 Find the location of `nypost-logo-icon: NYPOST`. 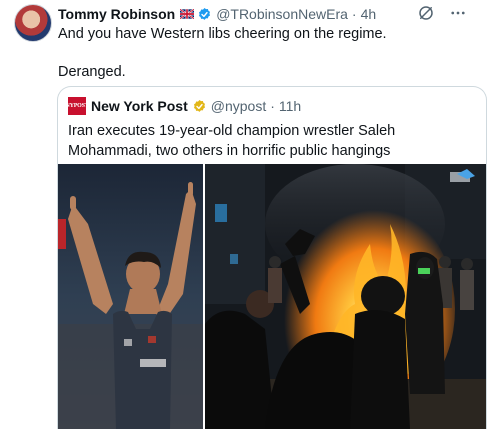

nypost-logo-icon: NYPOST is located at coordinates (77, 106).